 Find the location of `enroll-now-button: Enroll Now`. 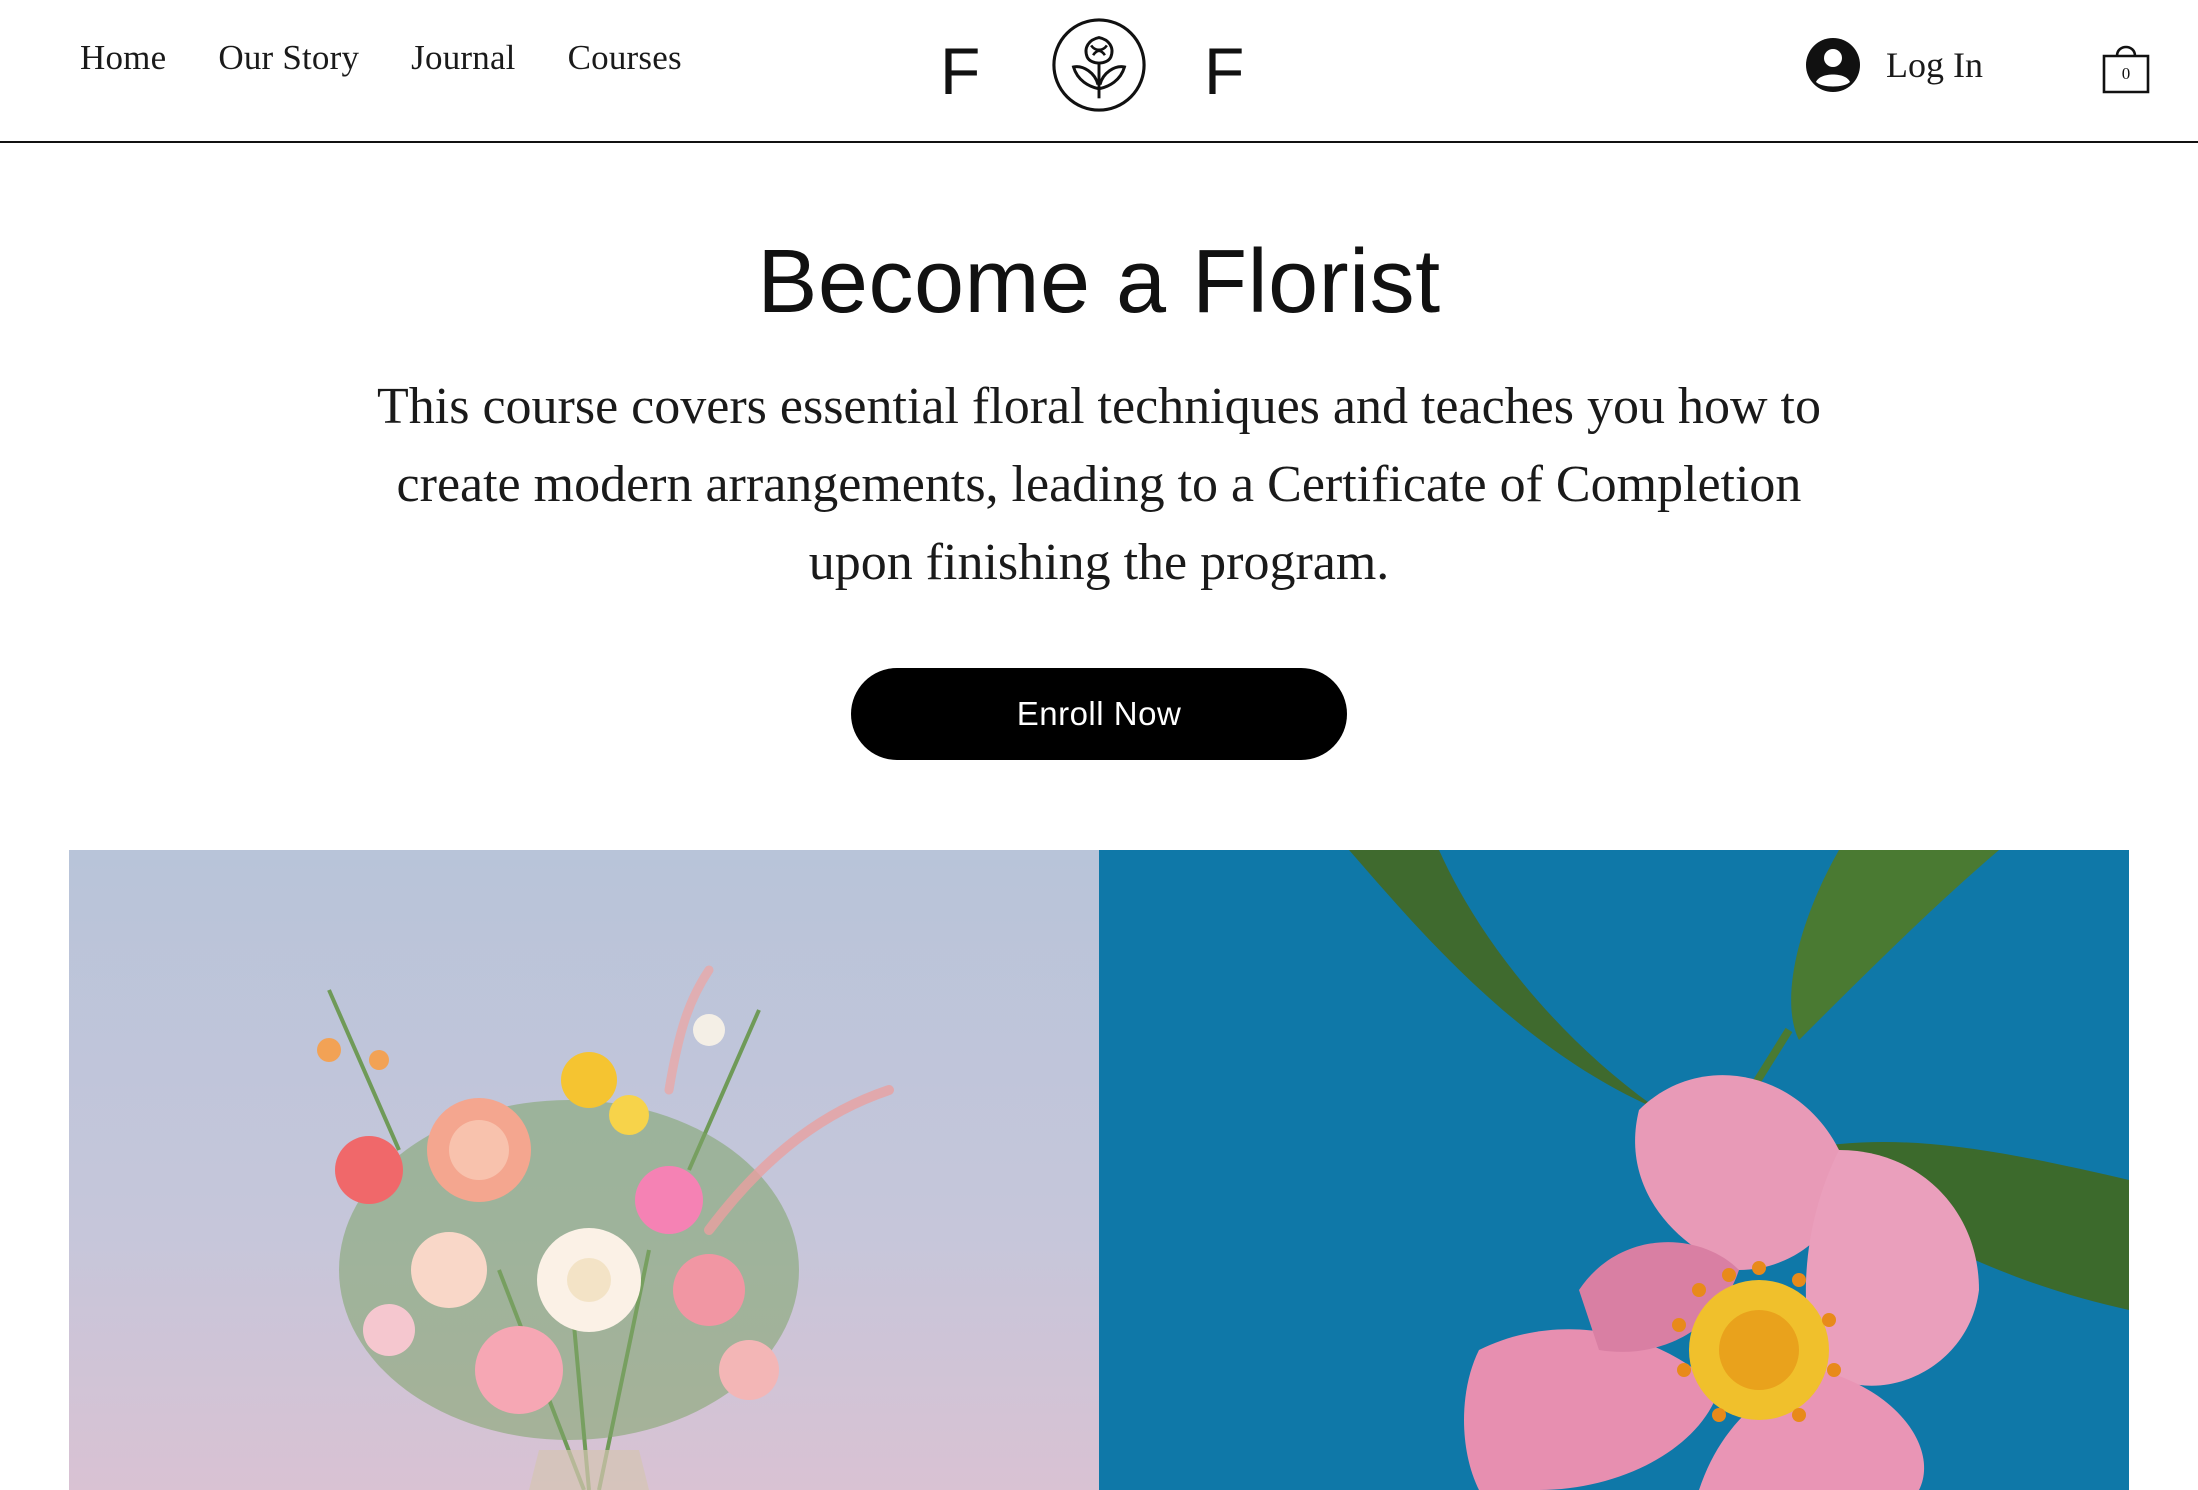

enroll-now-button: Enroll Now is located at coordinates (1099, 714).